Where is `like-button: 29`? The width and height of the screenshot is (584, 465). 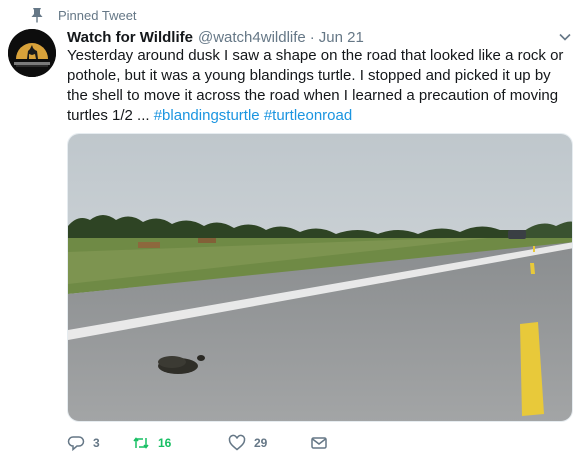 like-button: 29 is located at coordinates (269, 443).